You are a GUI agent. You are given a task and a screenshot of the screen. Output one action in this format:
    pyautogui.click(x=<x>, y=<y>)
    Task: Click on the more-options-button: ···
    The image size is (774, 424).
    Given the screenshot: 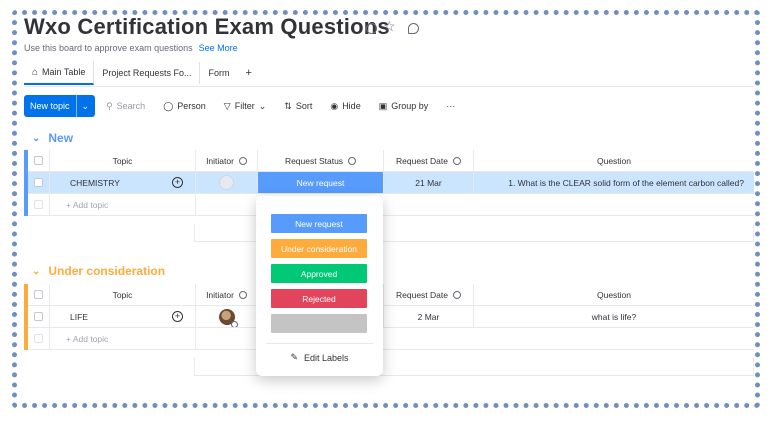 What is the action you would take?
    pyautogui.click(x=450, y=106)
    